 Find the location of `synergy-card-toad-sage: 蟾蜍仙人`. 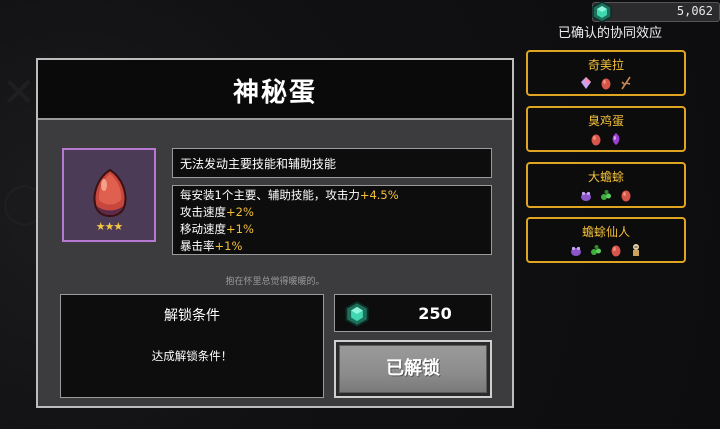

synergy-card-toad-sage: 蟾蜍仙人 is located at coordinates (606, 240).